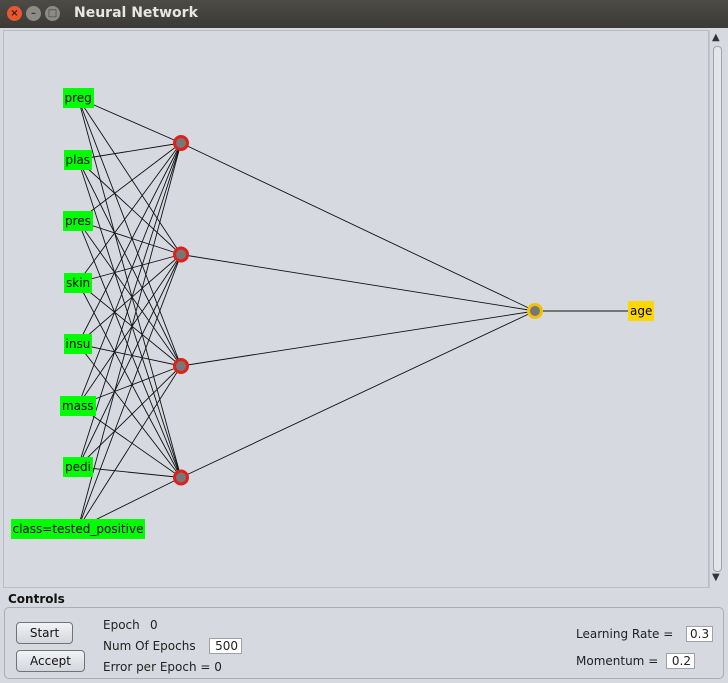  Describe the element at coordinates (121, 625) in the screenshot. I see `epoch-label: Epoch` at that location.